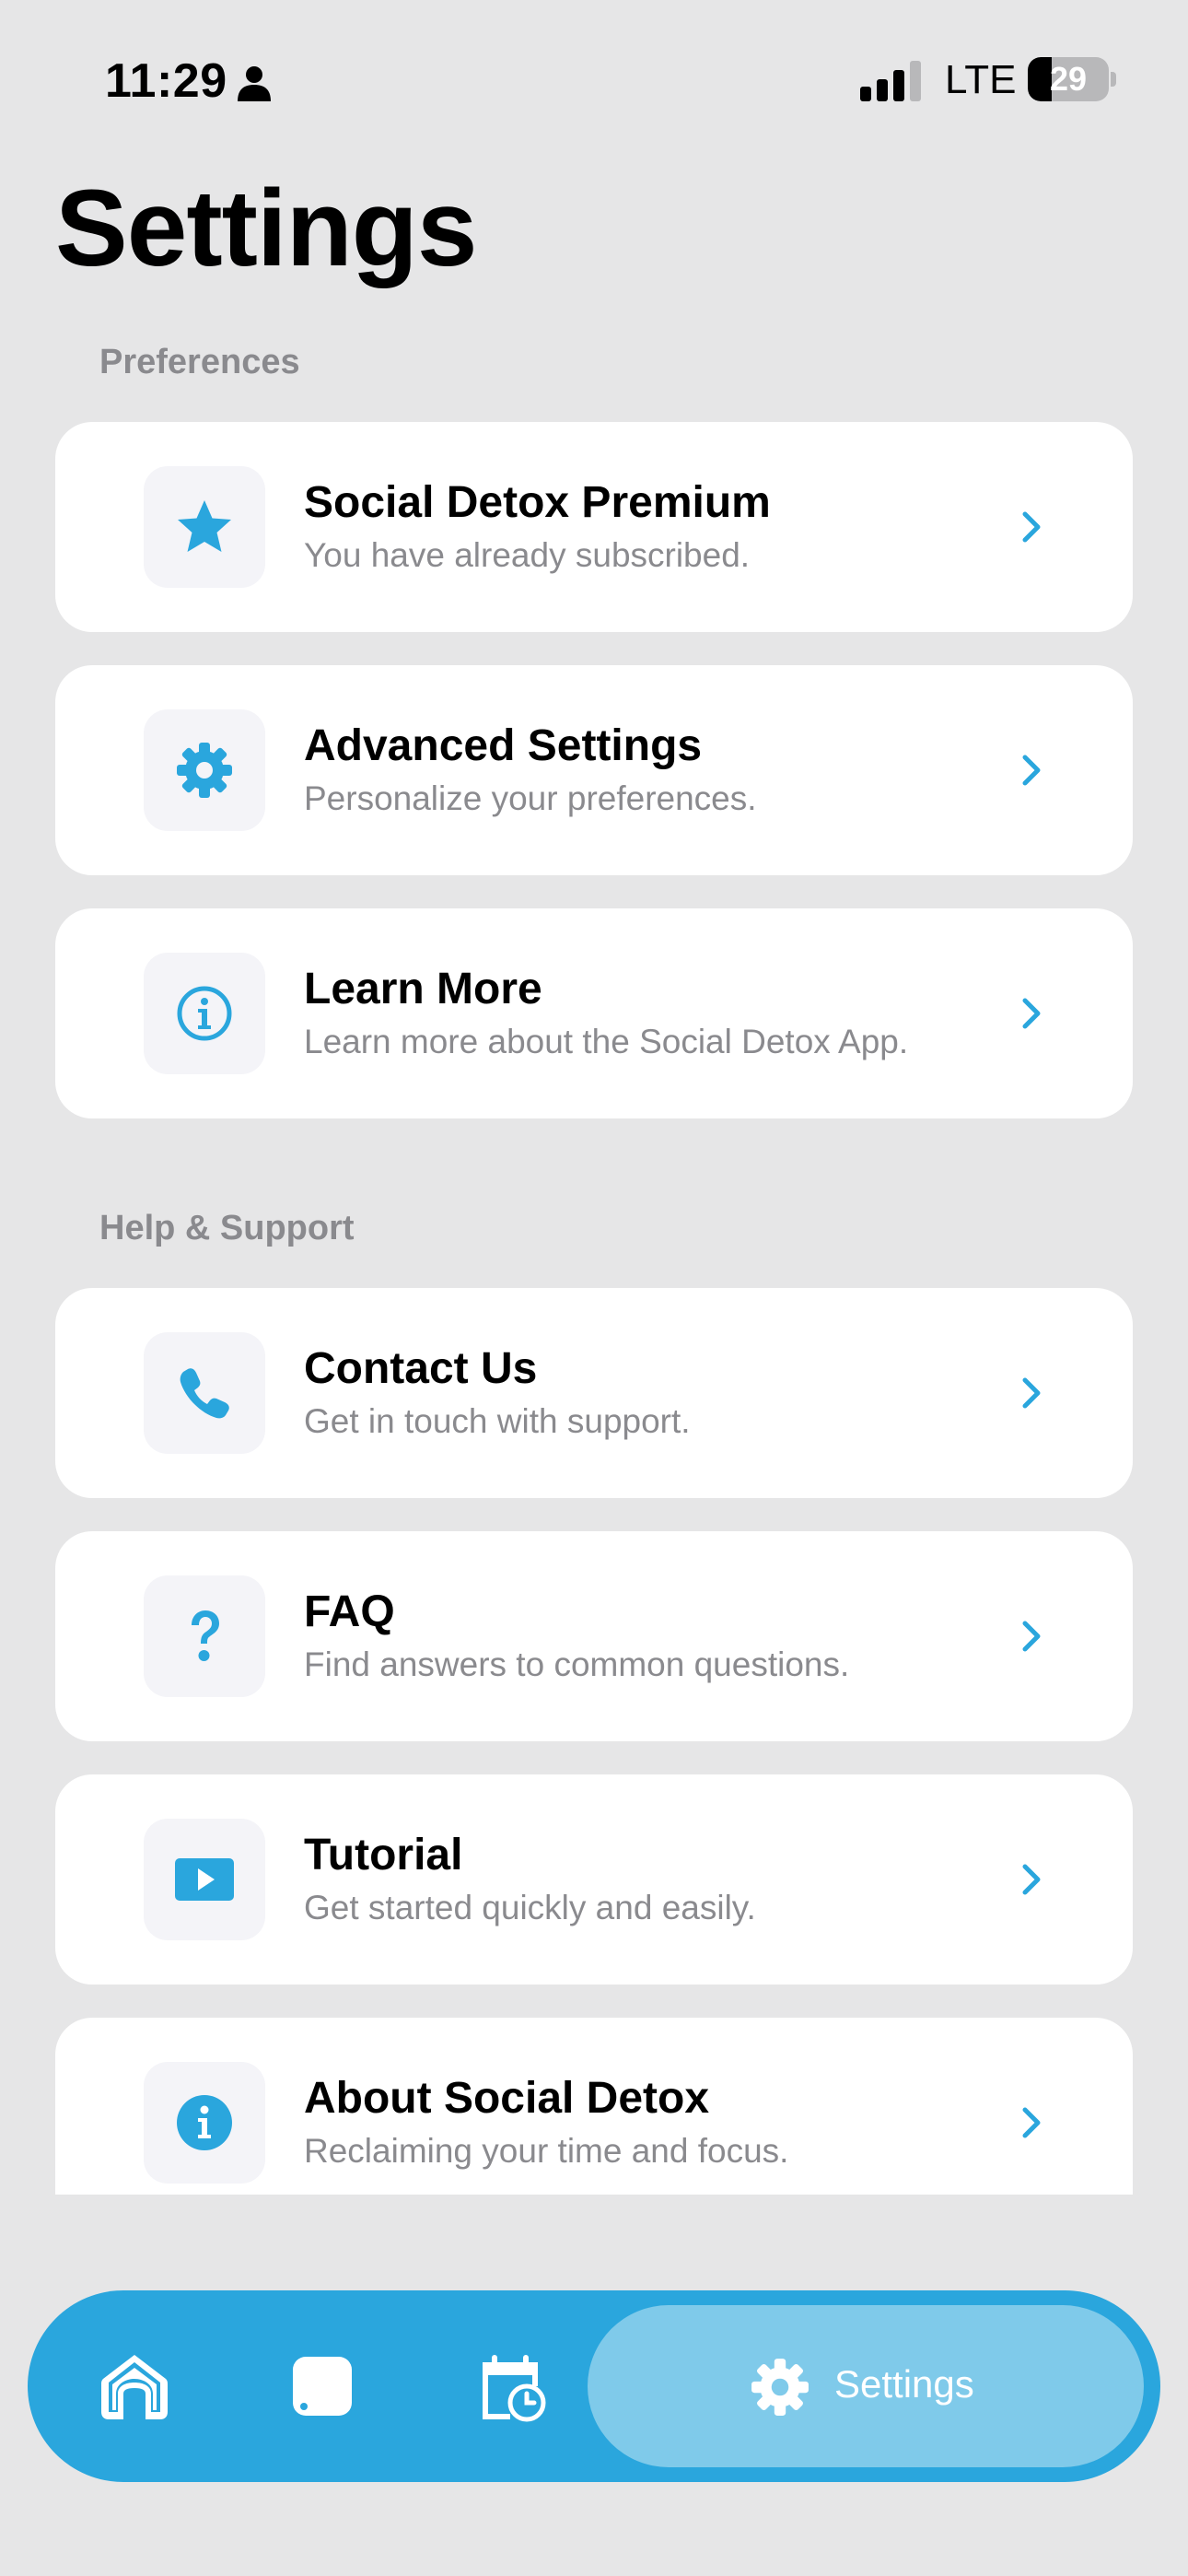 Image resolution: width=1188 pixels, height=2576 pixels. What do you see at coordinates (530, 1907) in the screenshot?
I see `row-subtitle: Get started quickly and easily.` at bounding box center [530, 1907].